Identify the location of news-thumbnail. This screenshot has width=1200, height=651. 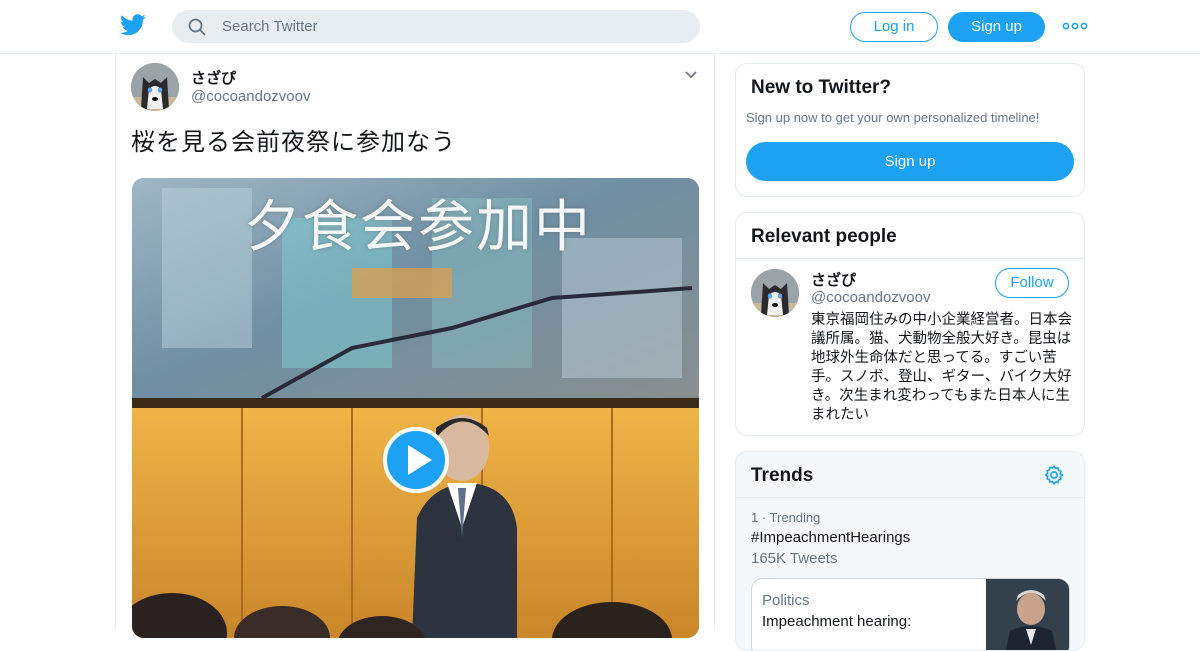
(1027, 614).